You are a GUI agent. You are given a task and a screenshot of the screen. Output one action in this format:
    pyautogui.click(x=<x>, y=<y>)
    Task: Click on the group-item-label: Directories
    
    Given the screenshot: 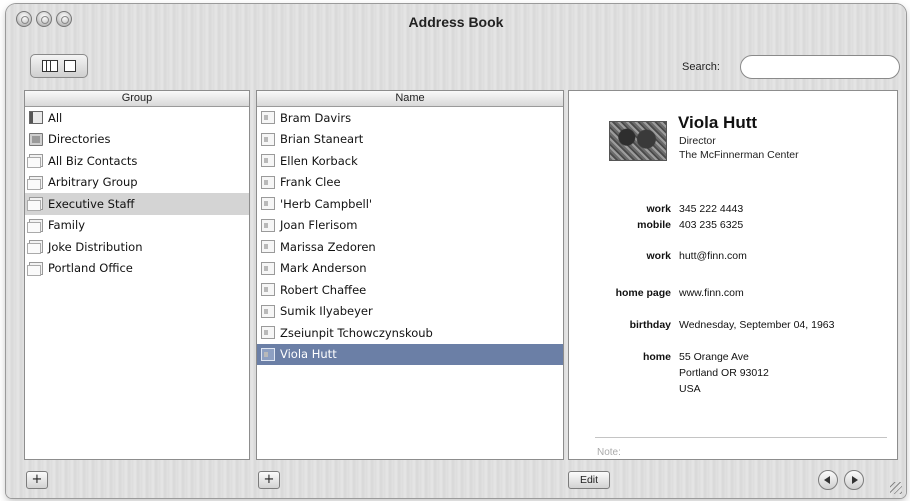 What is the action you would take?
    pyautogui.click(x=79, y=139)
    